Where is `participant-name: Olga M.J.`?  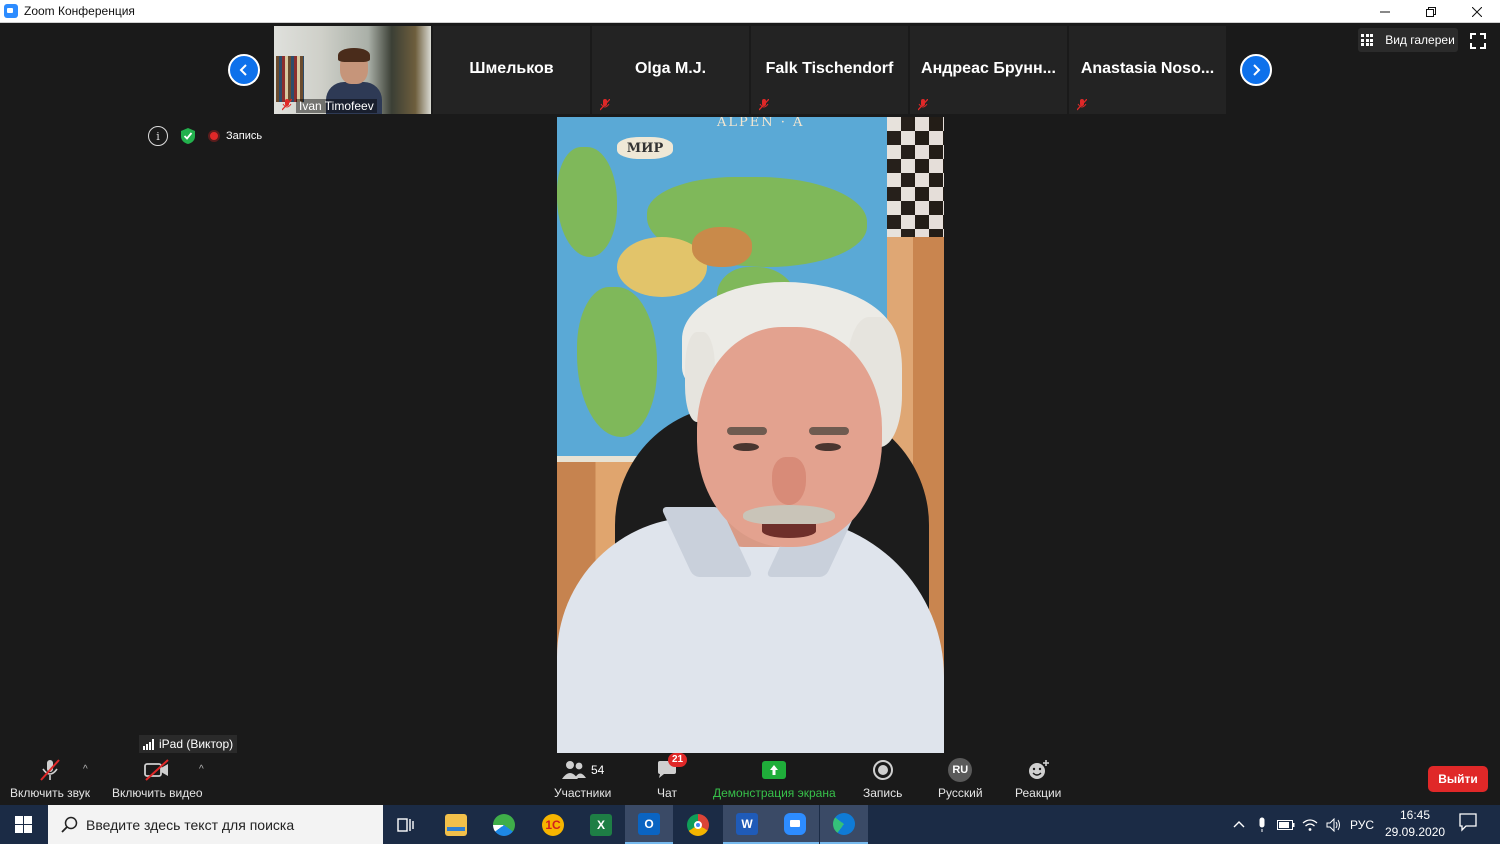
participant-name: Olga M.J. is located at coordinates (670, 68).